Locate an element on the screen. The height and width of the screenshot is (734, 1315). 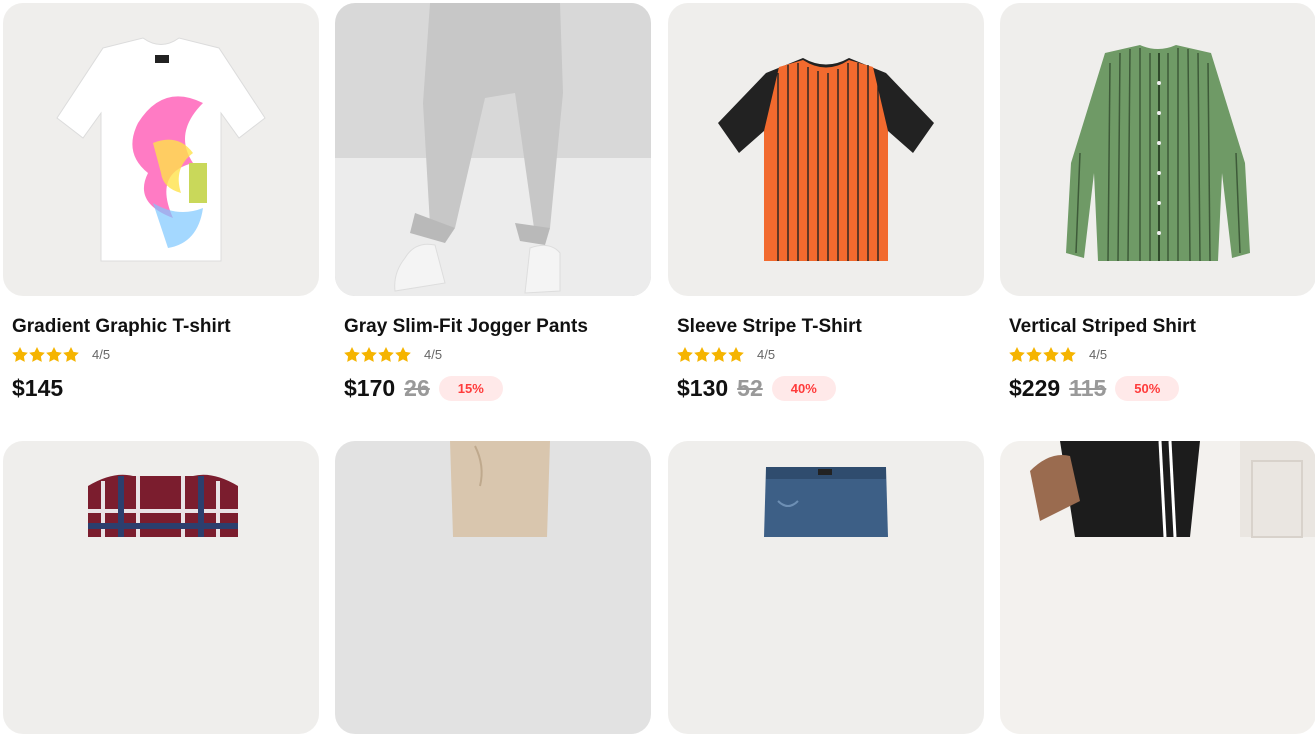
old-price: 26 is located at coordinates (417, 387).